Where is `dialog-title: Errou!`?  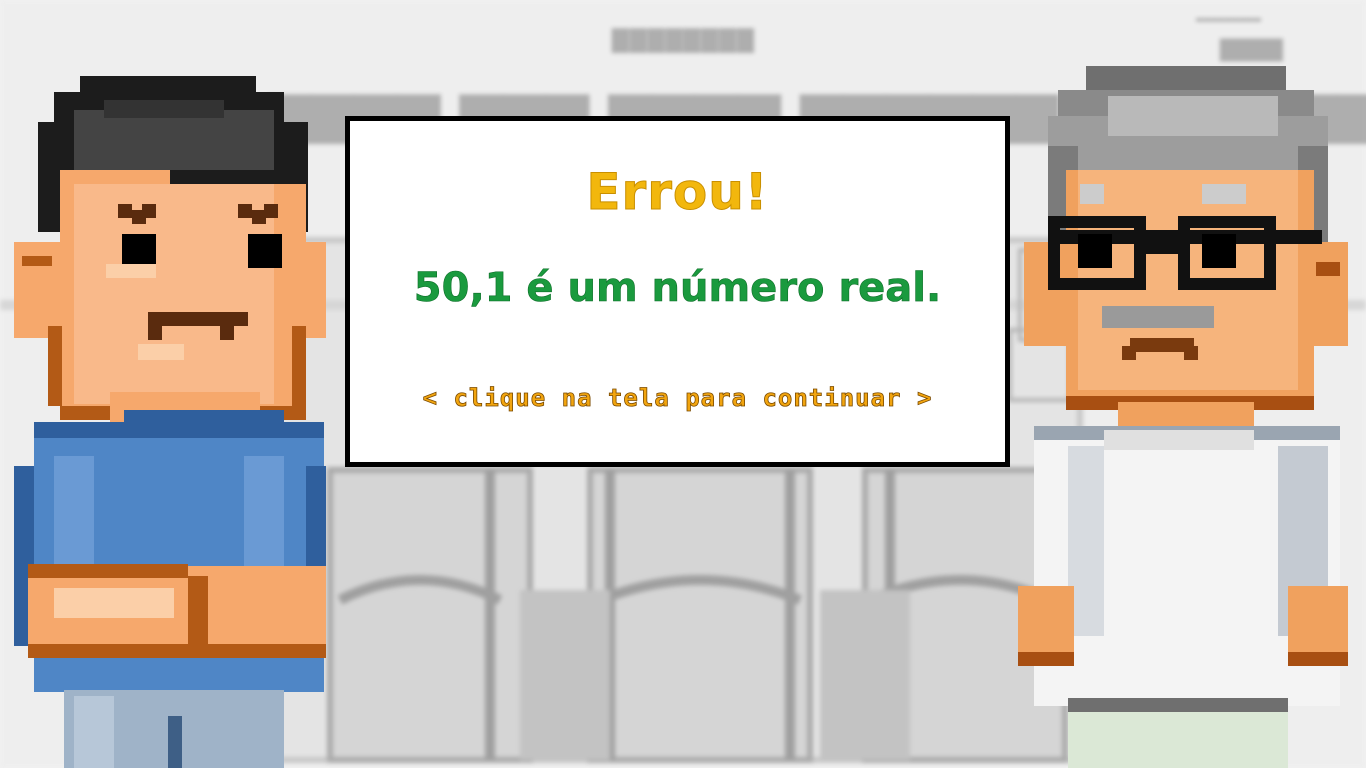
dialog-title: Errou! is located at coordinates (677, 192).